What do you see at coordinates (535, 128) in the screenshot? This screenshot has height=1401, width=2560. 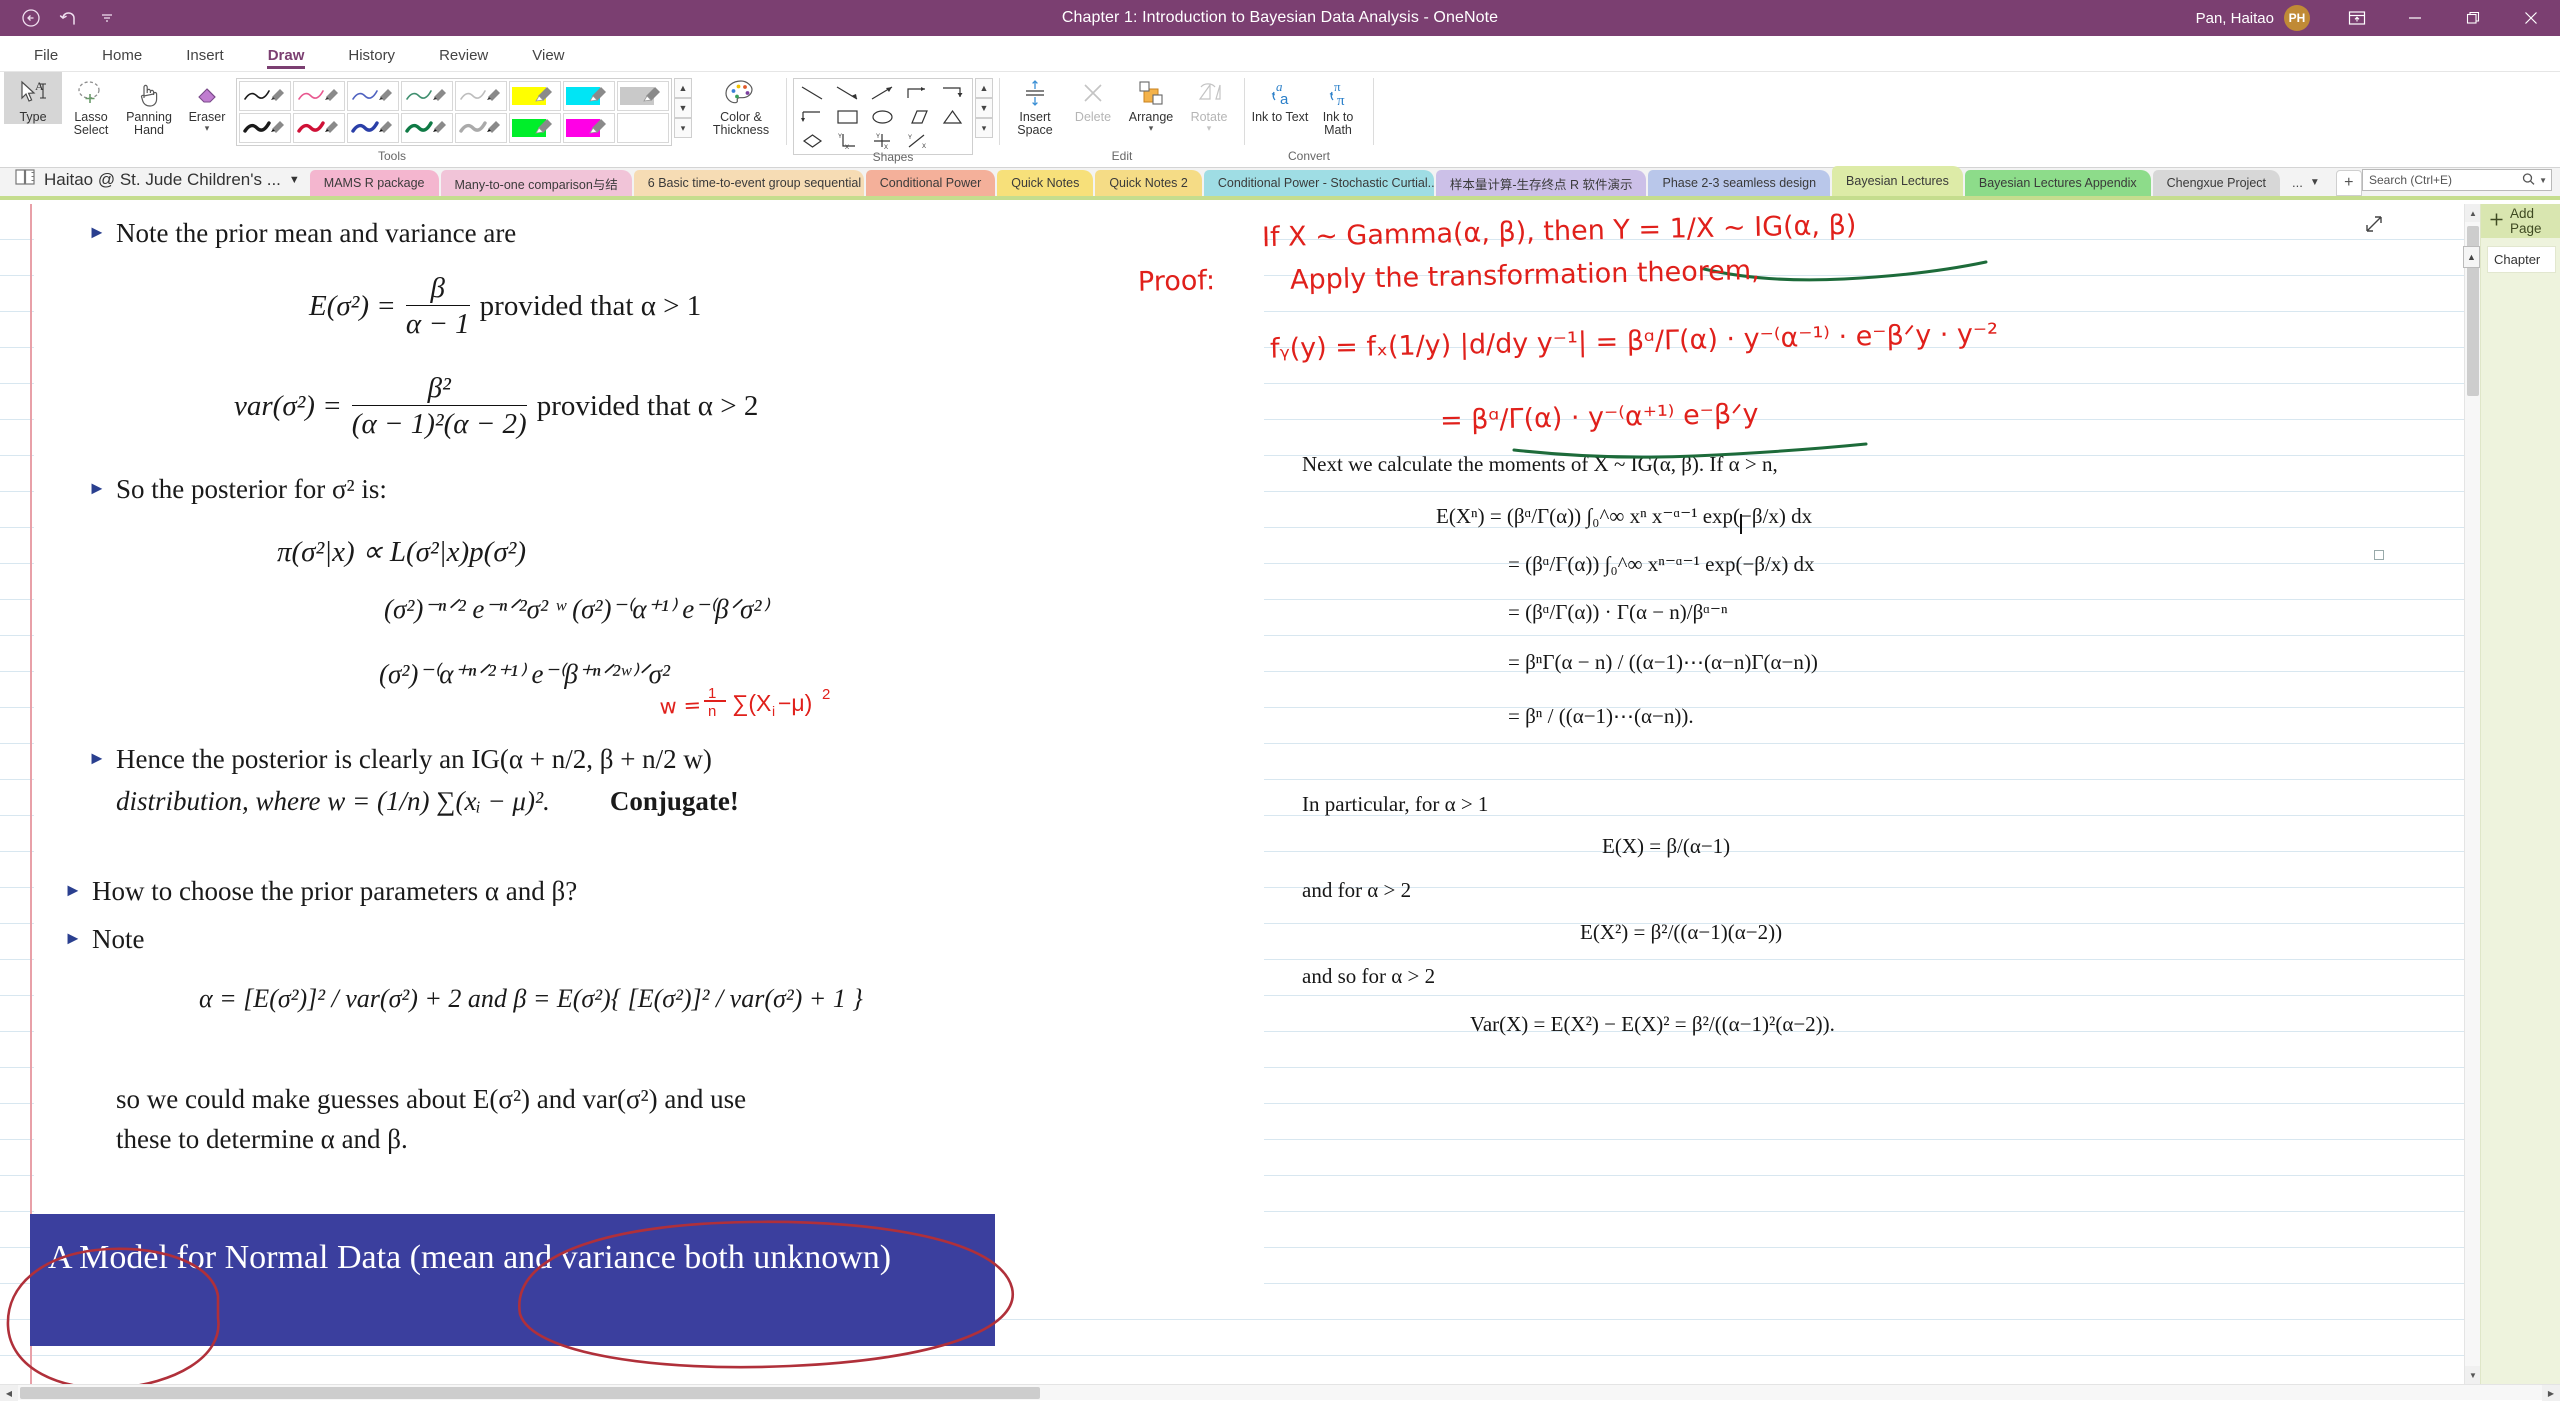 I see `highlighter-green` at bounding box center [535, 128].